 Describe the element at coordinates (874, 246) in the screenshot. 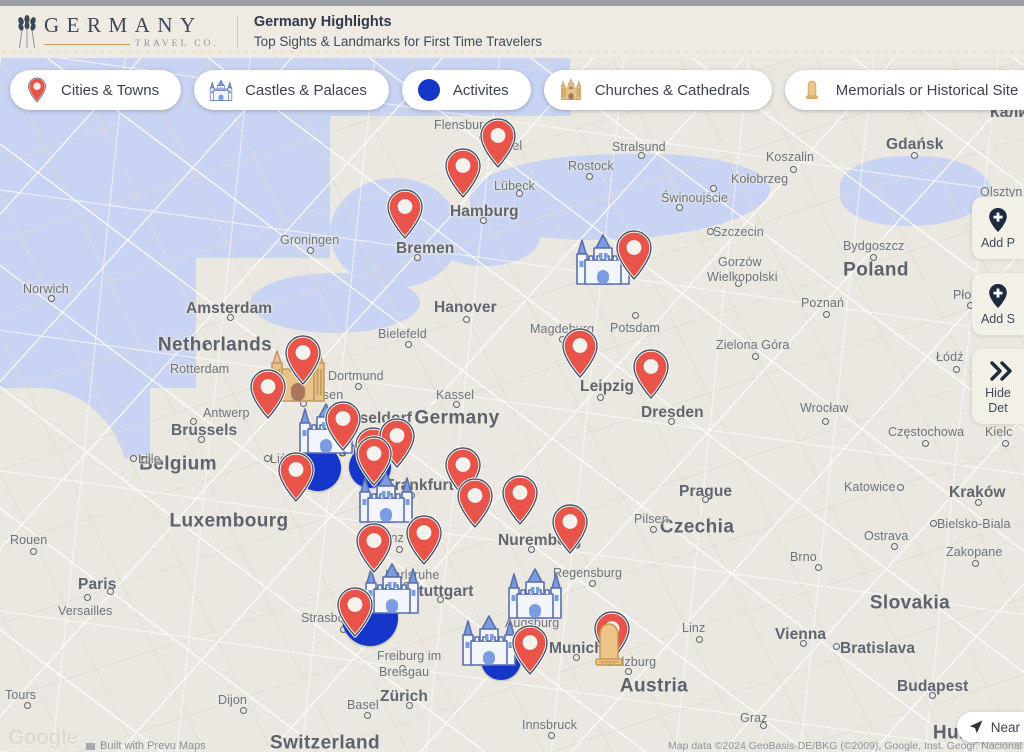

I see `map-city-label: Bydgoszcz` at that location.